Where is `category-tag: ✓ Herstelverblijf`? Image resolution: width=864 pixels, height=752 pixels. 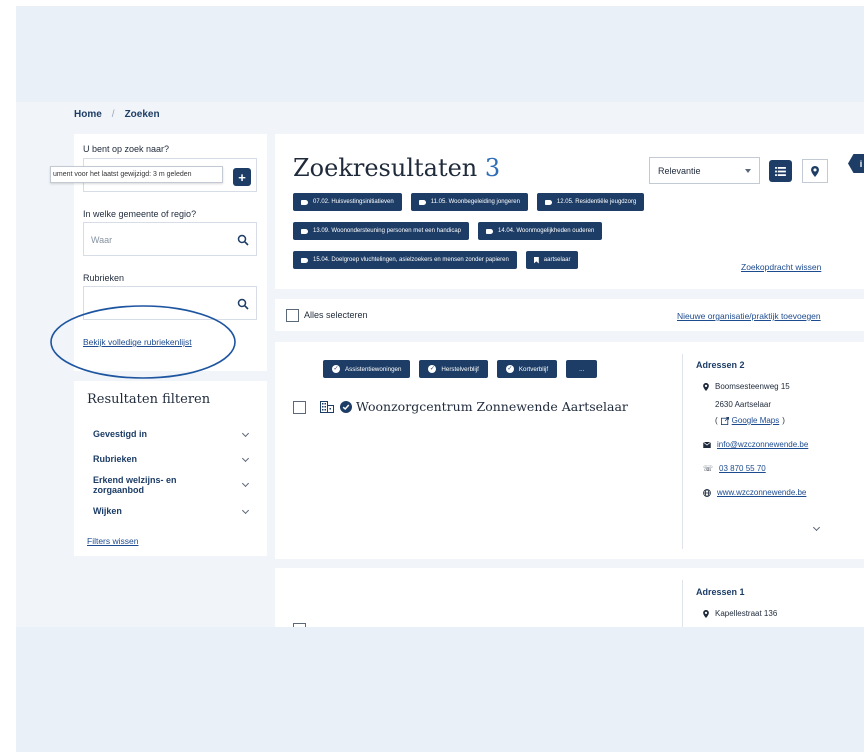
category-tag: ✓ Herstelverblijf is located at coordinates (453, 369).